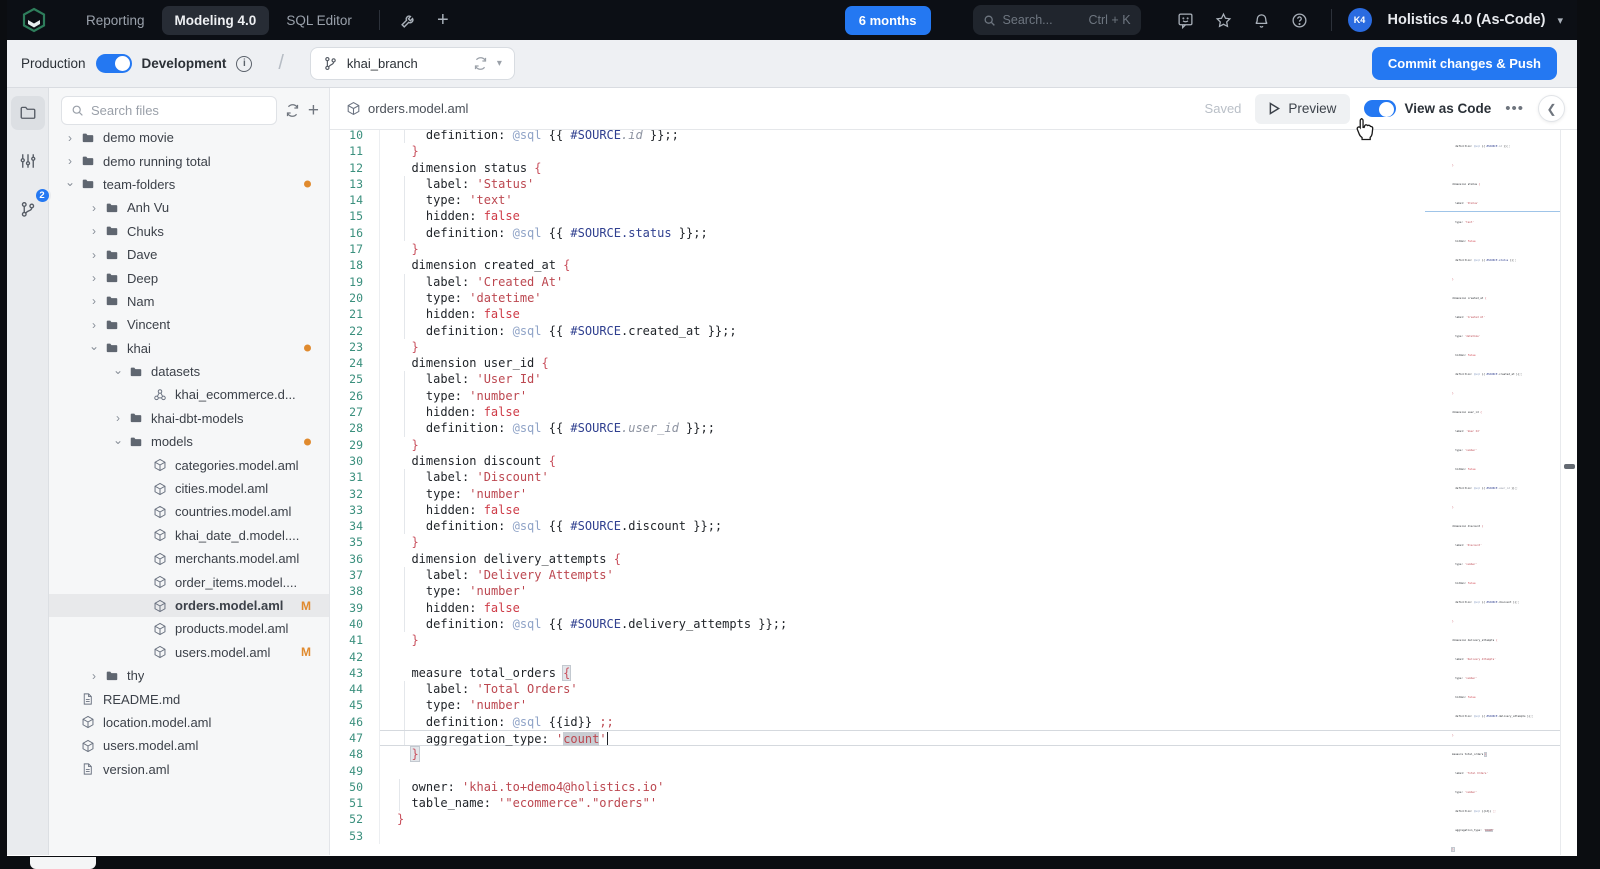  Describe the element at coordinates (970, 461) in the screenshot. I see `code-line-text: dimension discount {` at that location.